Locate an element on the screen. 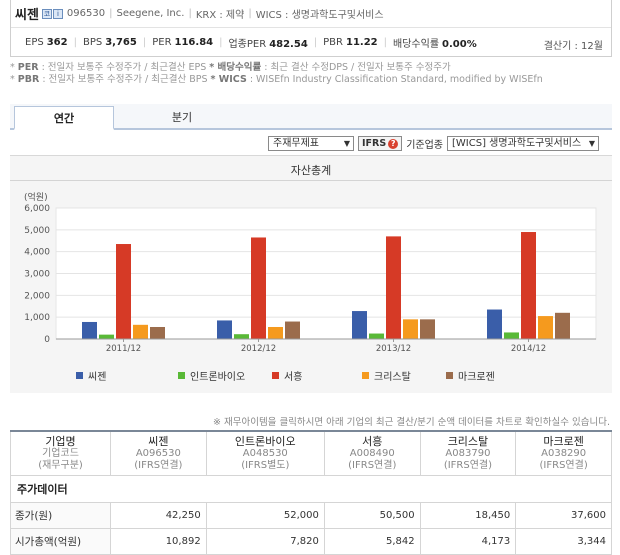  metric-dividend-yield: 배당수익률 0.00% is located at coordinates (435, 44).